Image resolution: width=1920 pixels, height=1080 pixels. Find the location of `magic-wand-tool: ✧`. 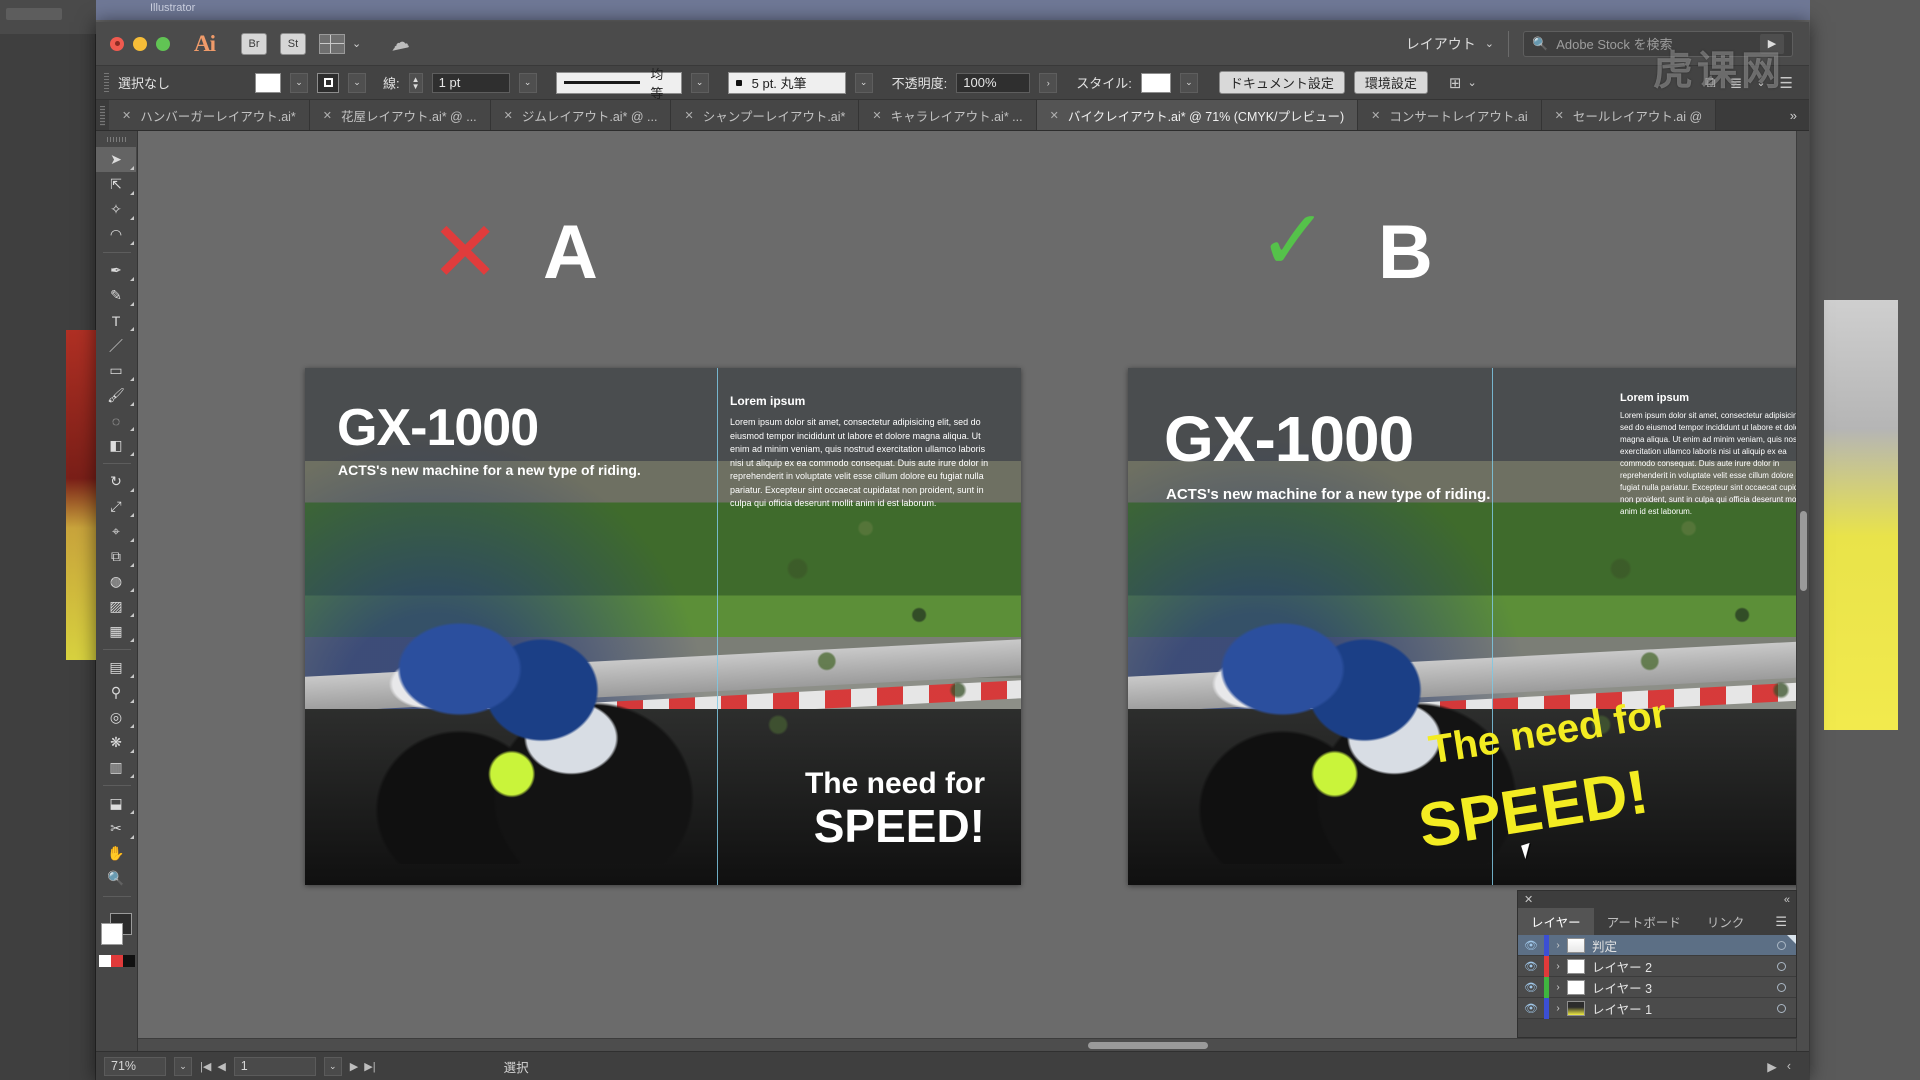

magic-wand-tool: ✧ is located at coordinates (116, 209).